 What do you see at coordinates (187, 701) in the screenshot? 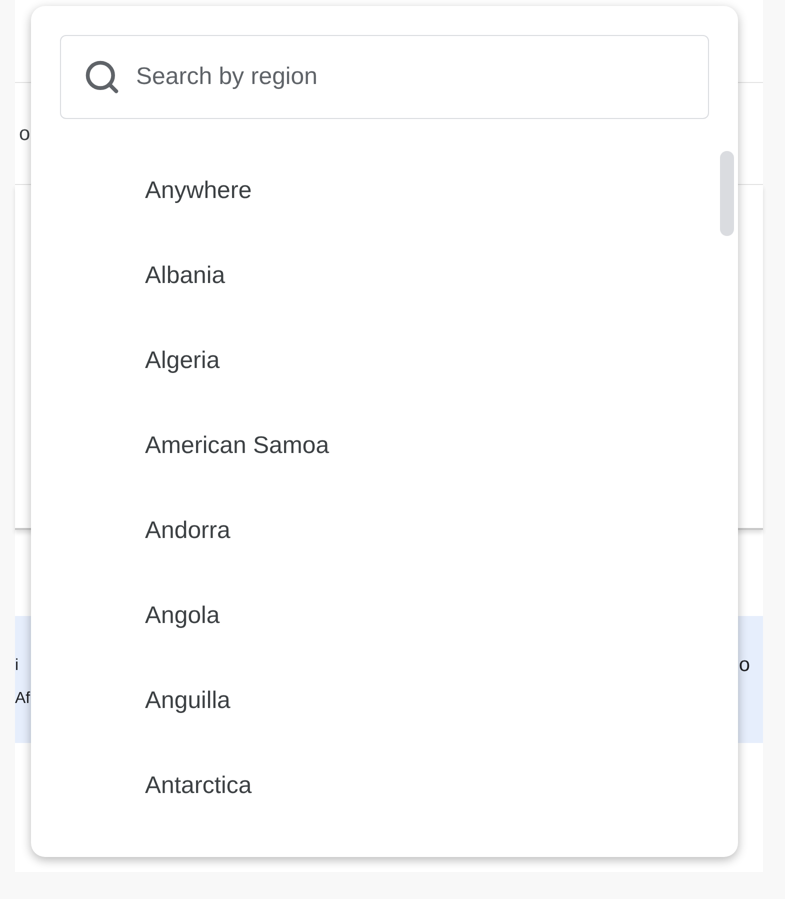
I see `region-option: Anguilla` at bounding box center [187, 701].